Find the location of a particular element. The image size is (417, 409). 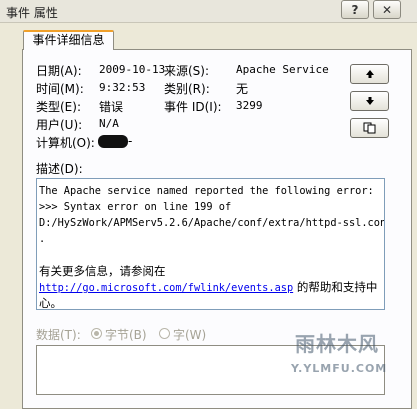

bytes-radio is located at coordinates (96, 333).